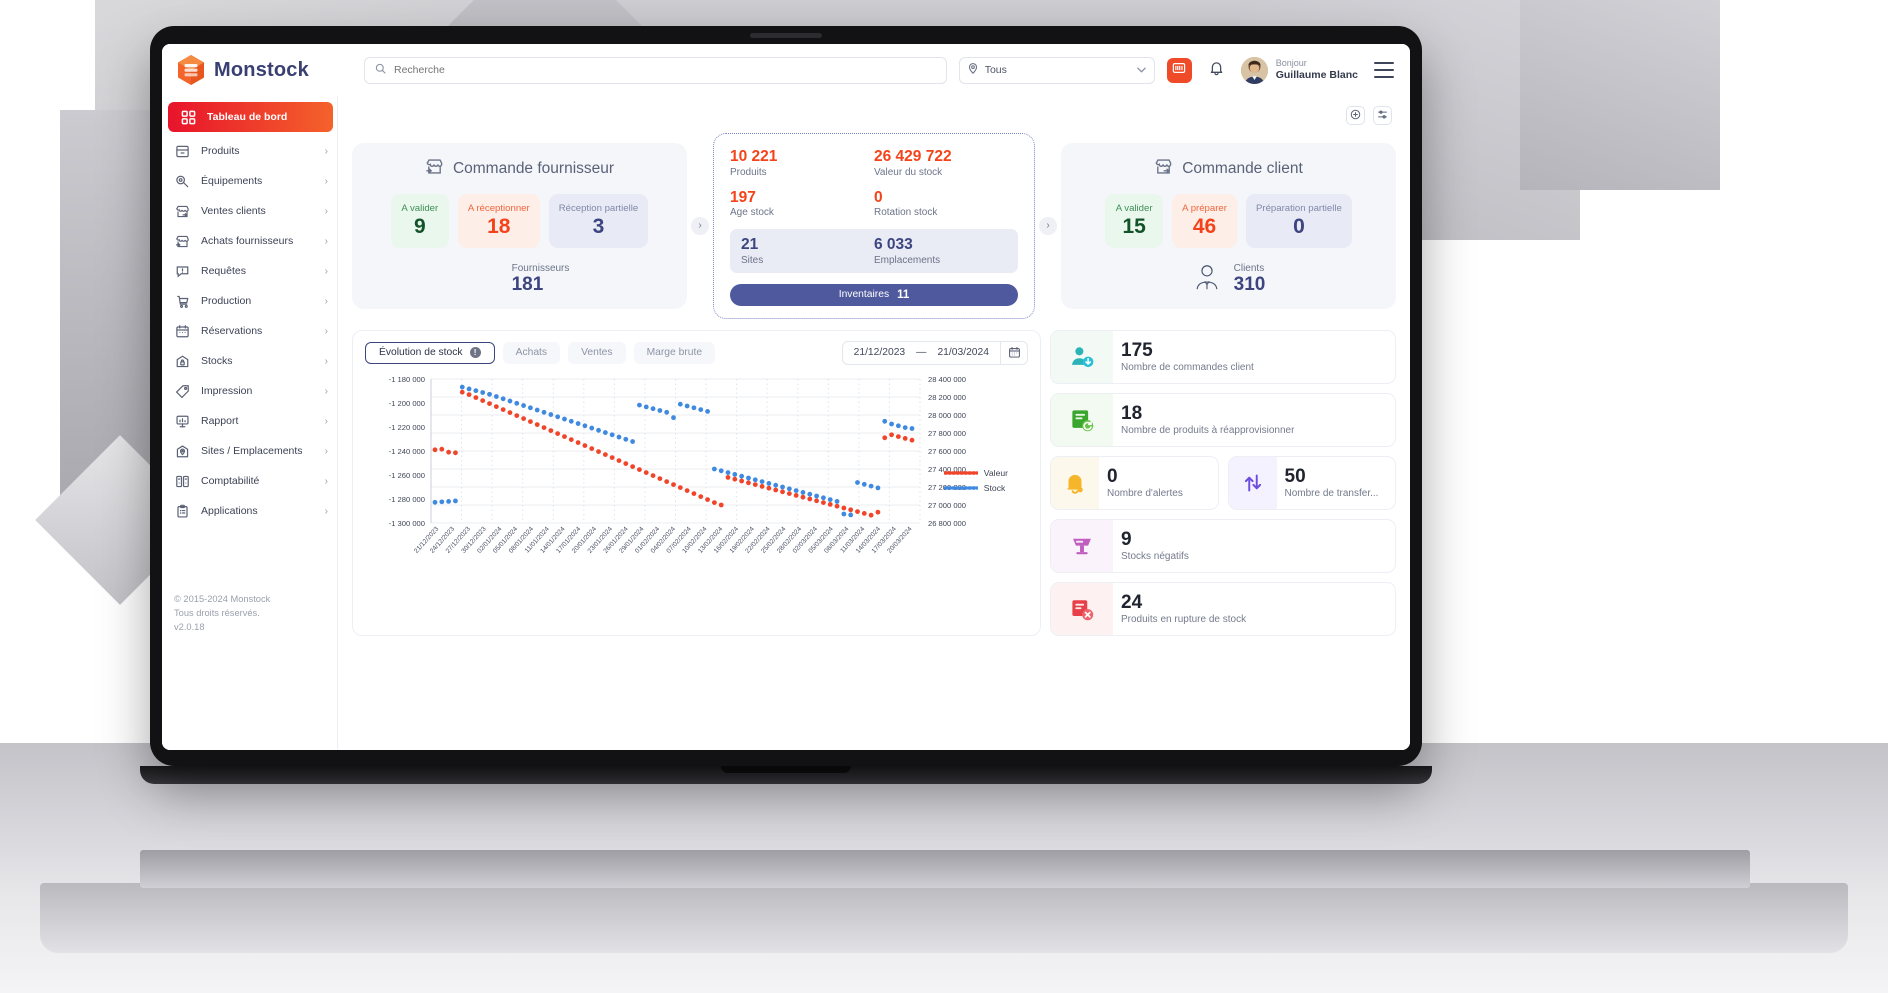 The height and width of the screenshot is (993, 1888). What do you see at coordinates (1355, 115) in the screenshot?
I see `add-widget-button` at bounding box center [1355, 115].